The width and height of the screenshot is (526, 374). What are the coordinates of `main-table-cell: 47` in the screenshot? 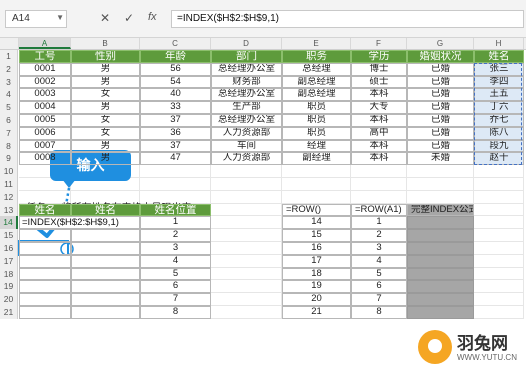 It's located at (175, 159).